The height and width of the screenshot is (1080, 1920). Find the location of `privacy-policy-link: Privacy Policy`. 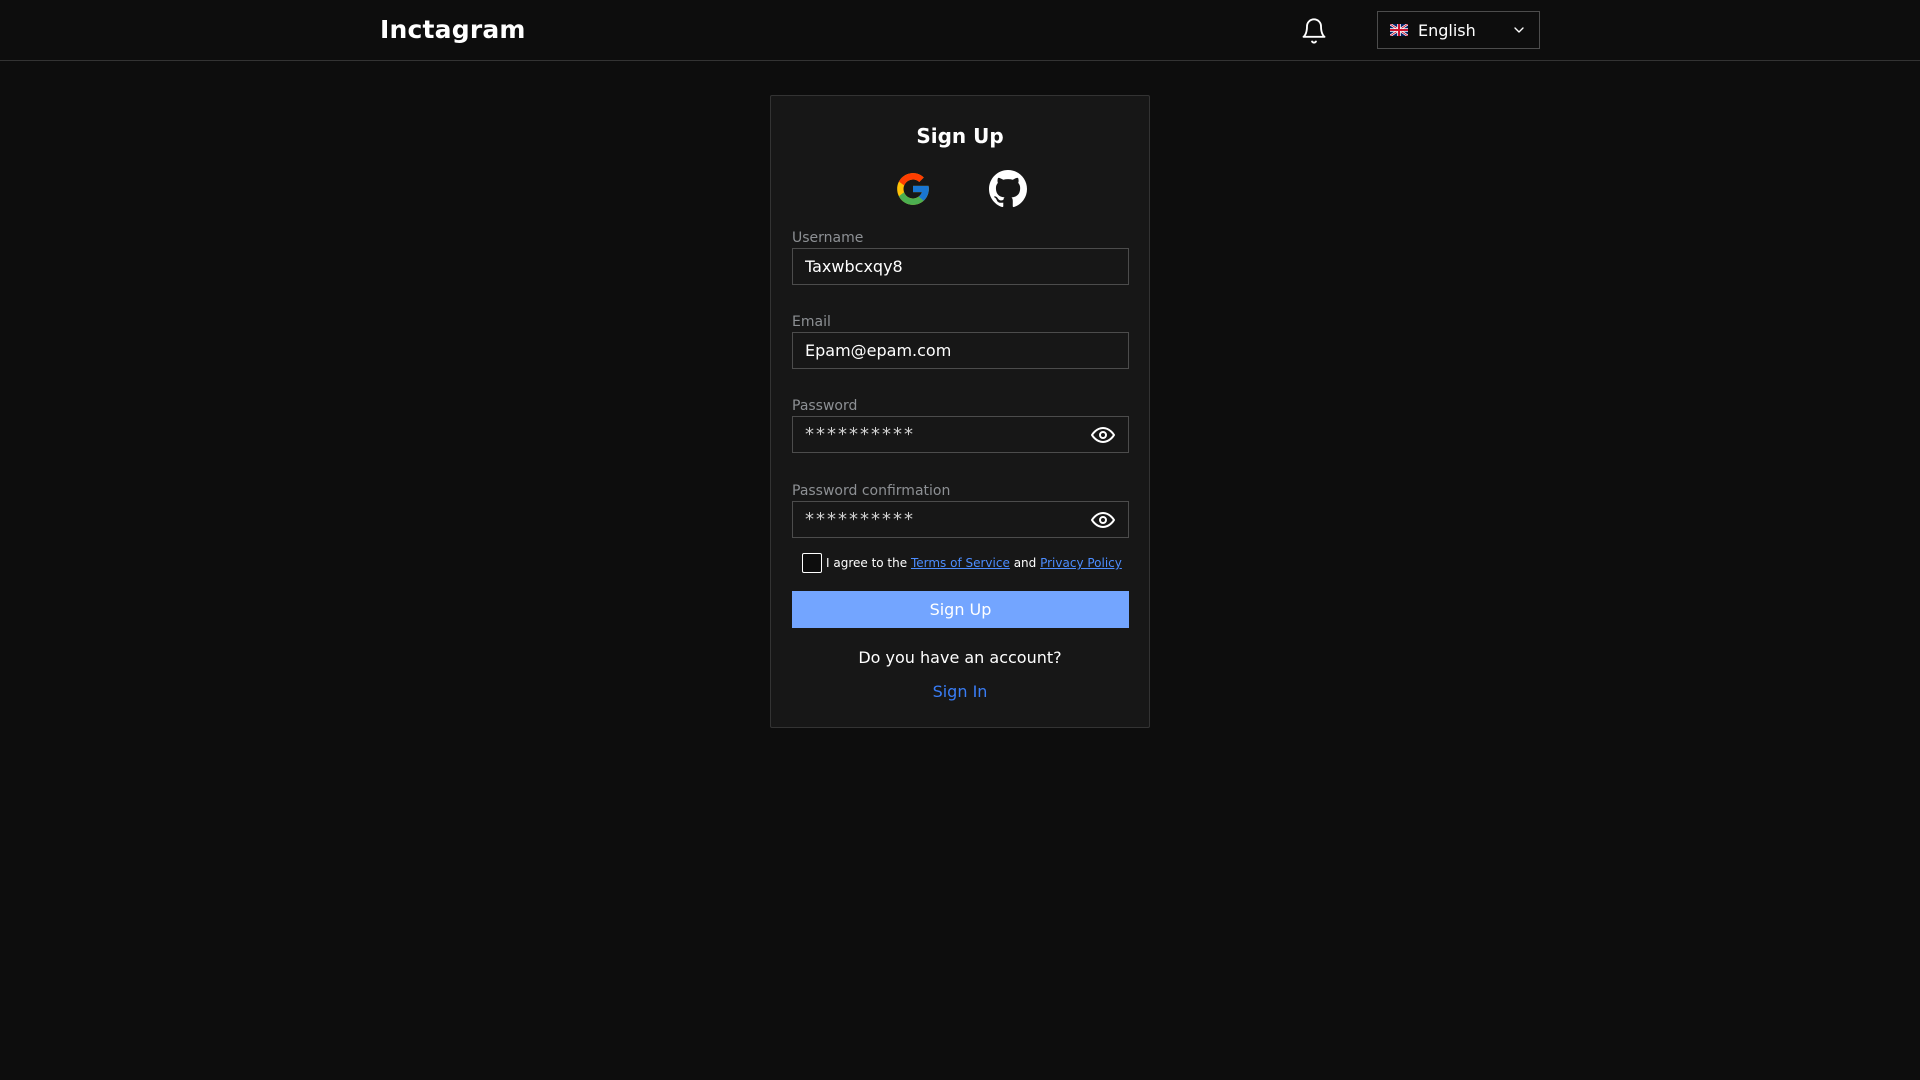

privacy-policy-link: Privacy Policy is located at coordinates (1081, 563).